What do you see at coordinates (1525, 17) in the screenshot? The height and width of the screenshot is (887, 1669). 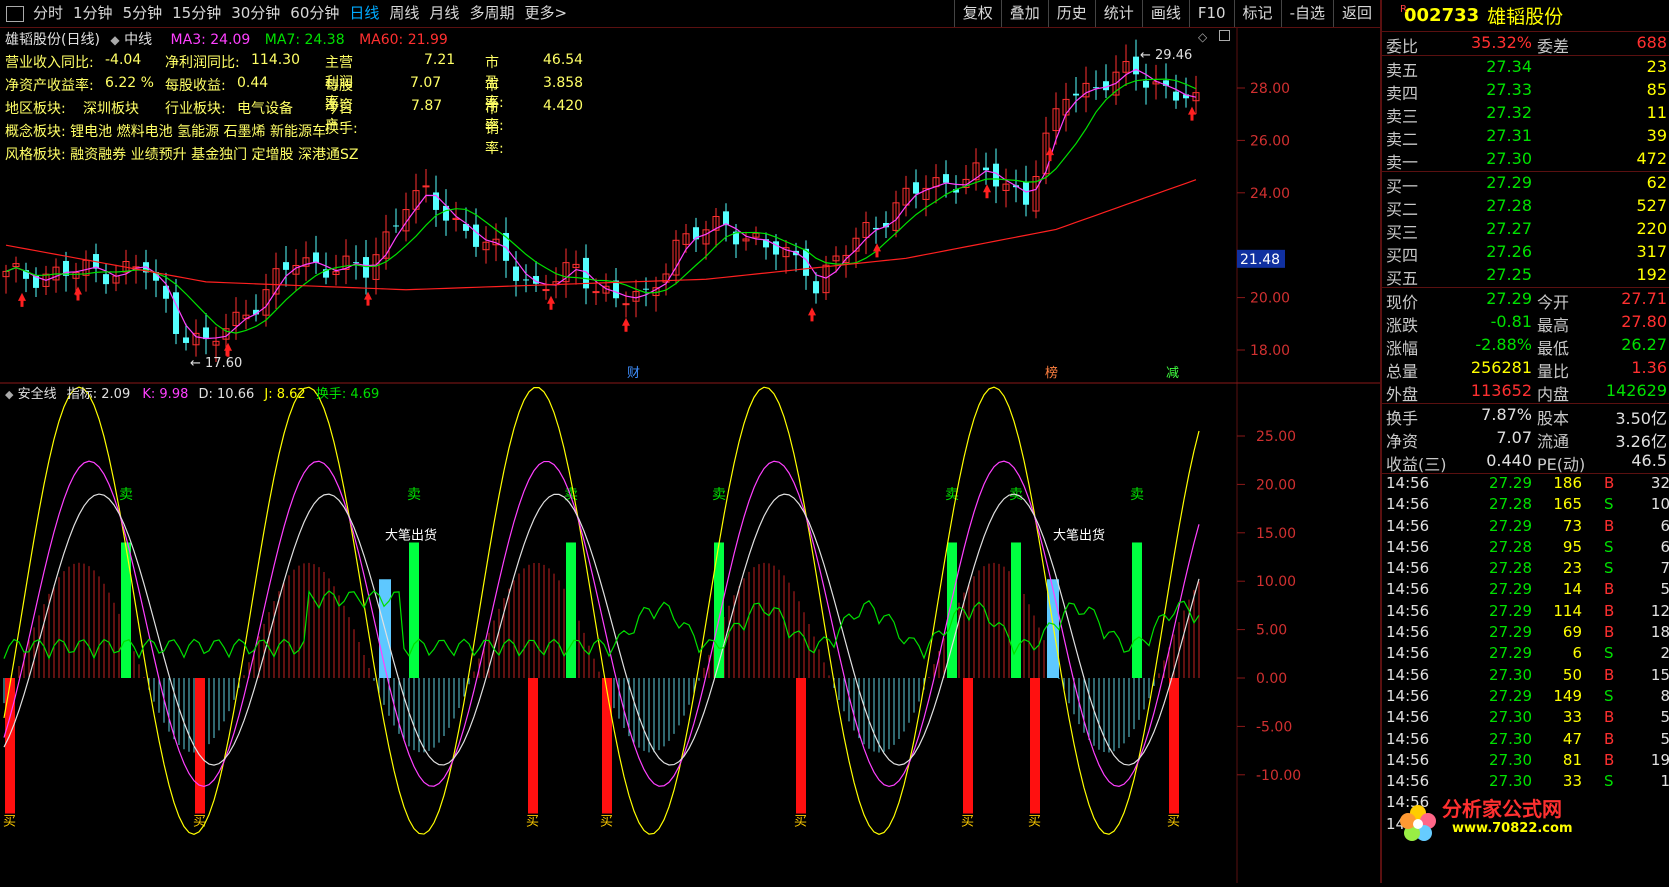 I see `stock-name: 雄韬股份` at bounding box center [1525, 17].